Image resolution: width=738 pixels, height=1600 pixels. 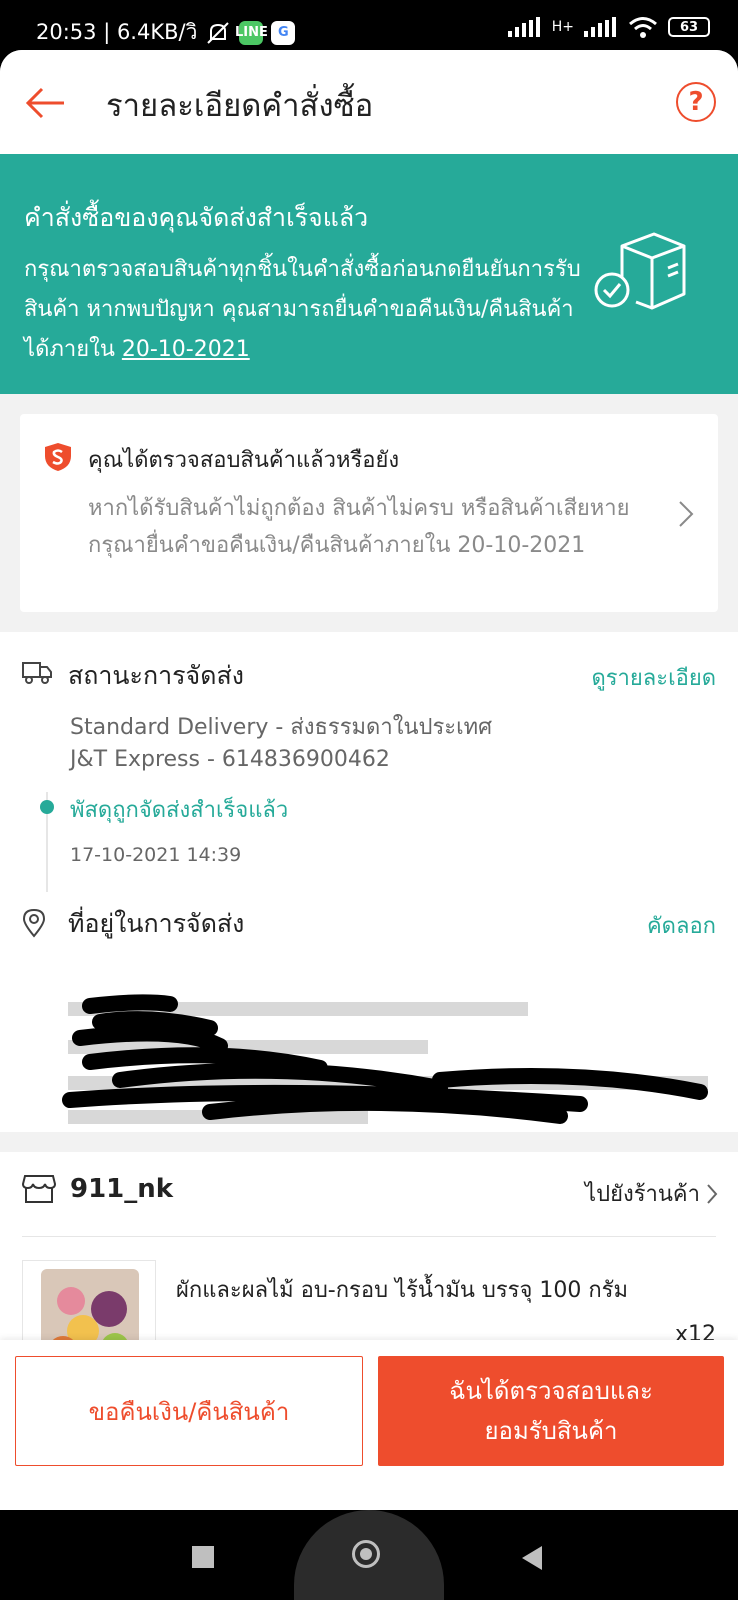 What do you see at coordinates (189, 1411) in the screenshot?
I see `refund-return-button: ขอคืนเงิน/คืนสินค้า` at bounding box center [189, 1411].